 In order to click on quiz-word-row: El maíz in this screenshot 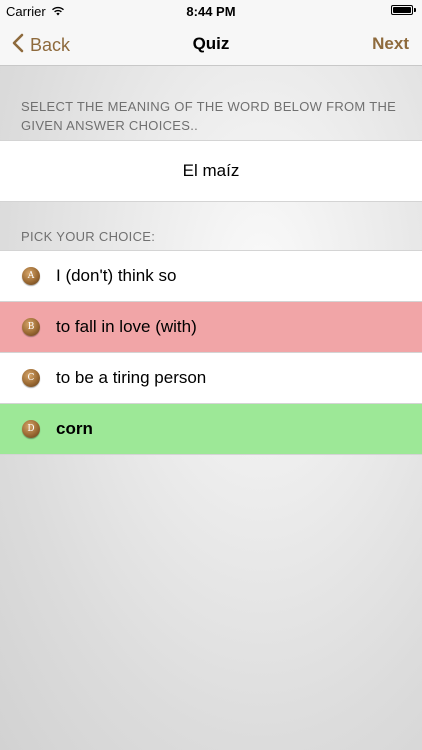, I will do `click(211, 171)`.